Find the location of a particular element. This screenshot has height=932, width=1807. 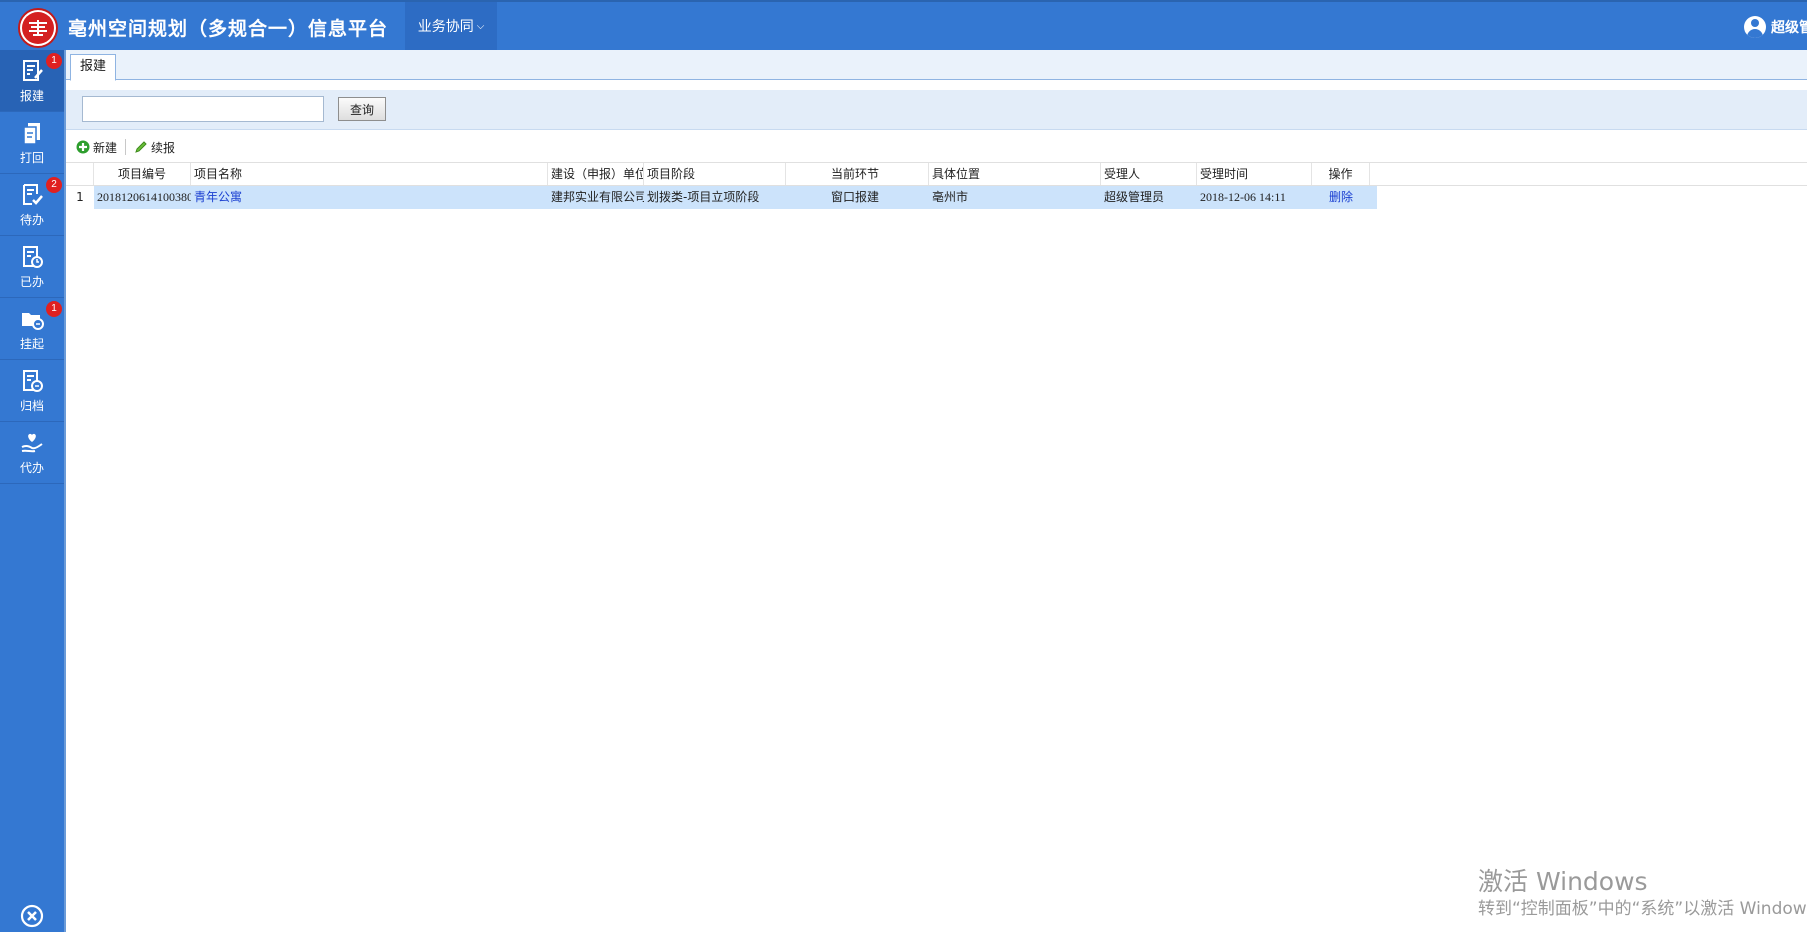

sidebar-item-label: 挂起 is located at coordinates (31, 344).